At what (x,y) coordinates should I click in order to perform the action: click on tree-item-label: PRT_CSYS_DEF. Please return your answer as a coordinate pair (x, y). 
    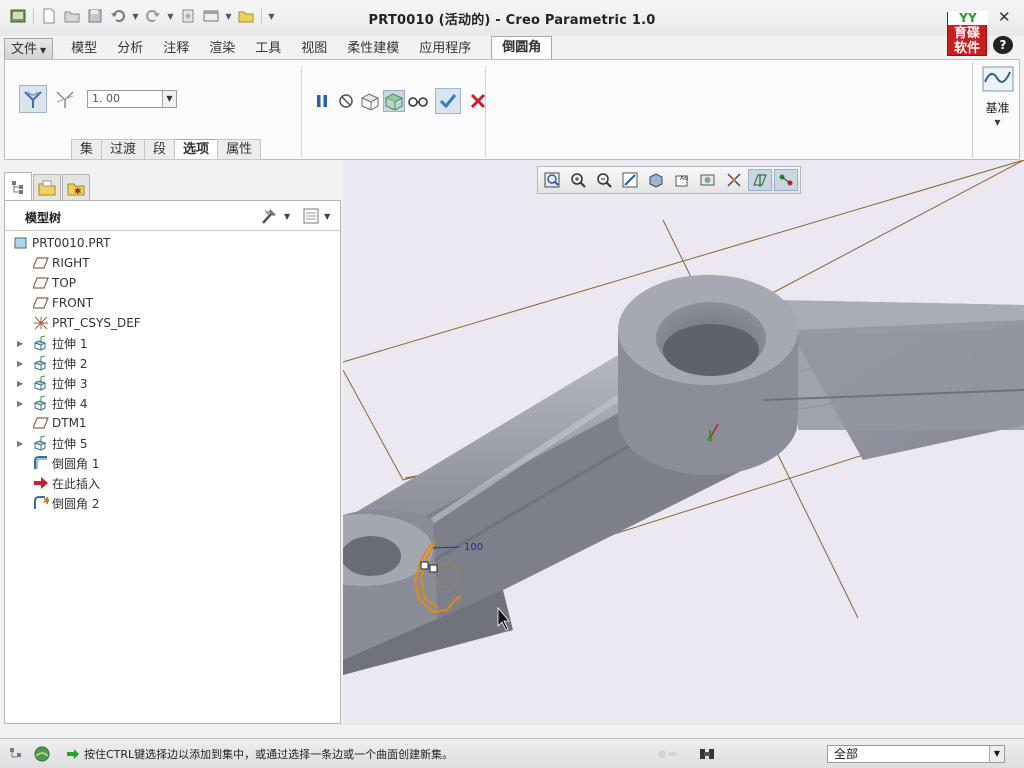
    Looking at the image, I should click on (96, 323).